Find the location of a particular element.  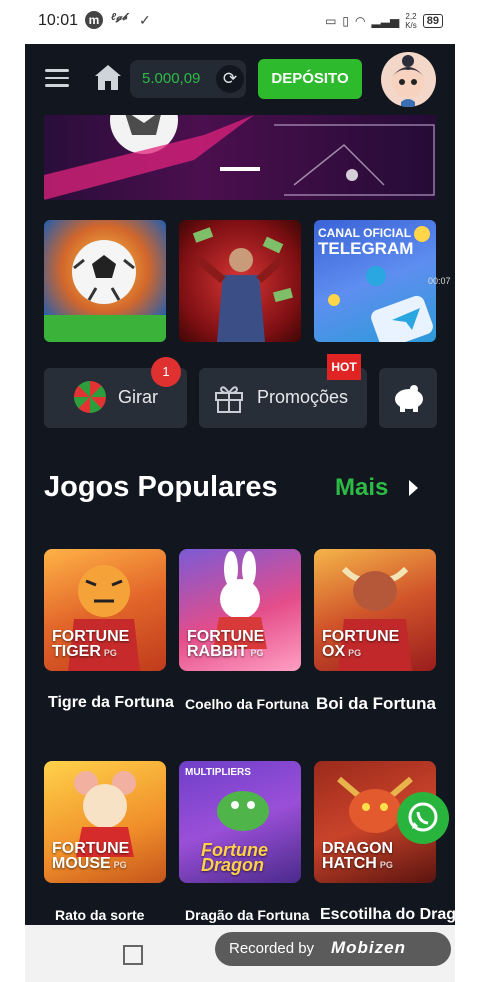

game-card-fortune-rabbit: FORTUNE RABBIT PG is located at coordinates (240, 610).